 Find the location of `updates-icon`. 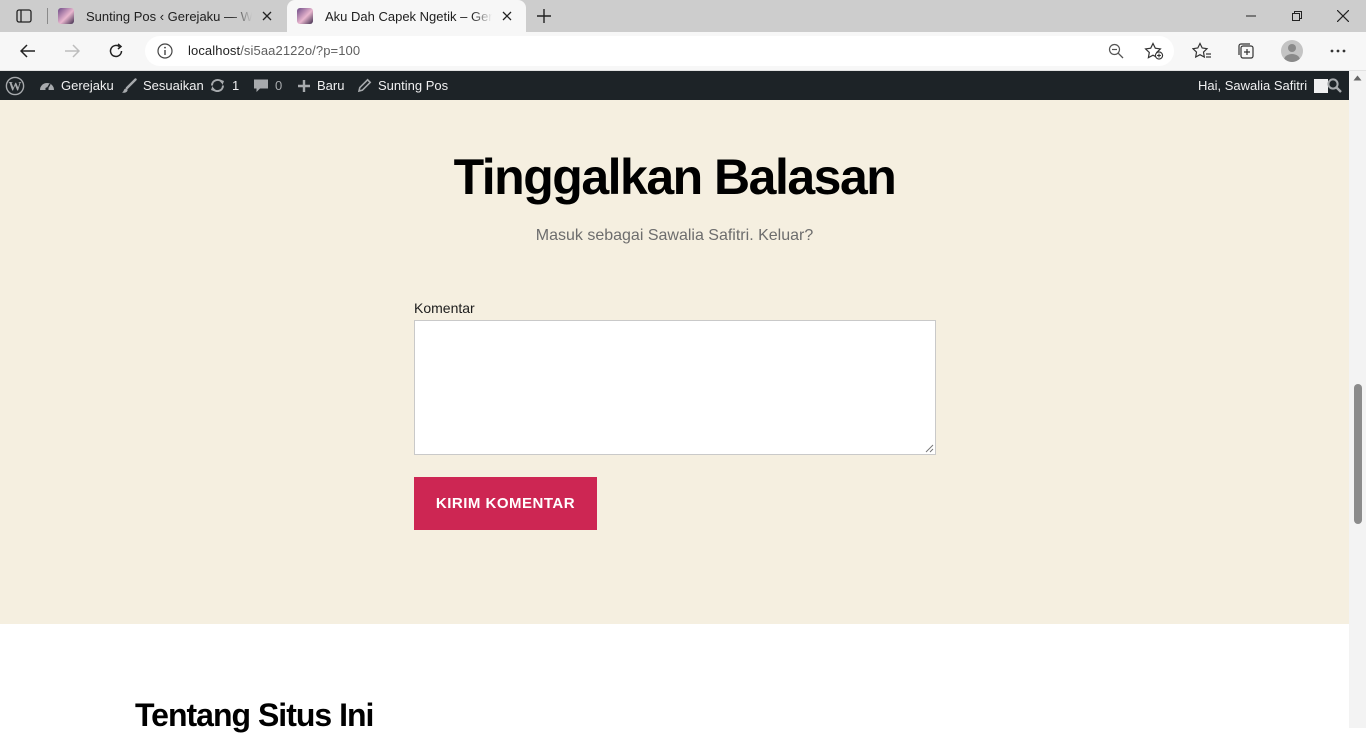

updates-icon is located at coordinates (217, 85).